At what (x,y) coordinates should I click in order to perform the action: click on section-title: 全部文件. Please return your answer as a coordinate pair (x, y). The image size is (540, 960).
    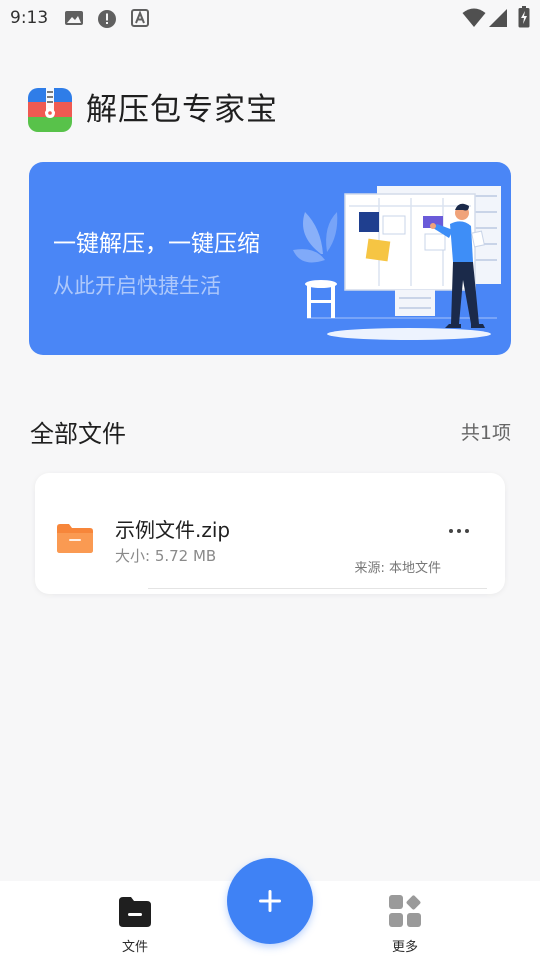
    Looking at the image, I should click on (78, 434).